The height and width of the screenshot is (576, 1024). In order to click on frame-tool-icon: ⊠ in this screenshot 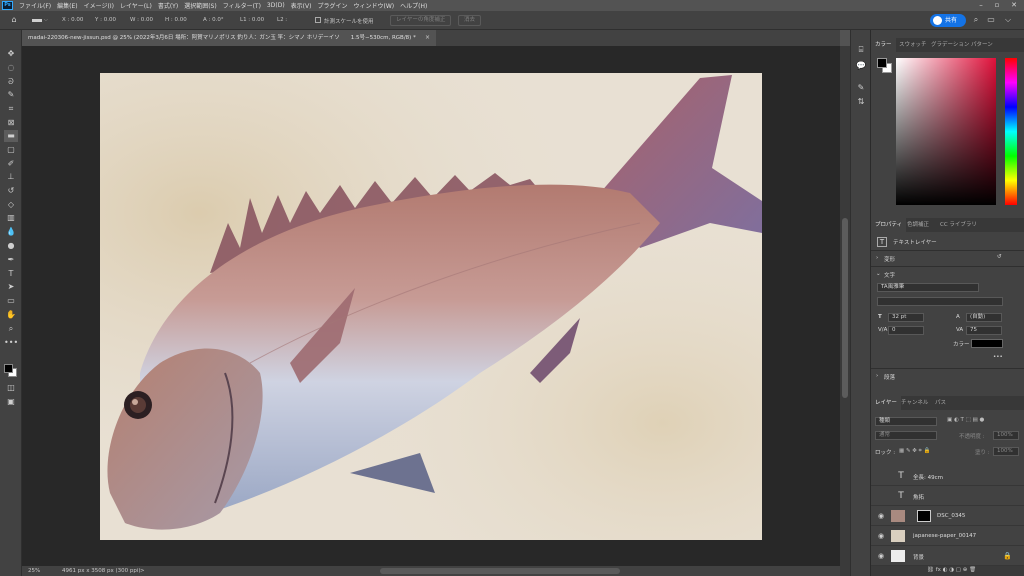, I will do `click(11, 123)`.